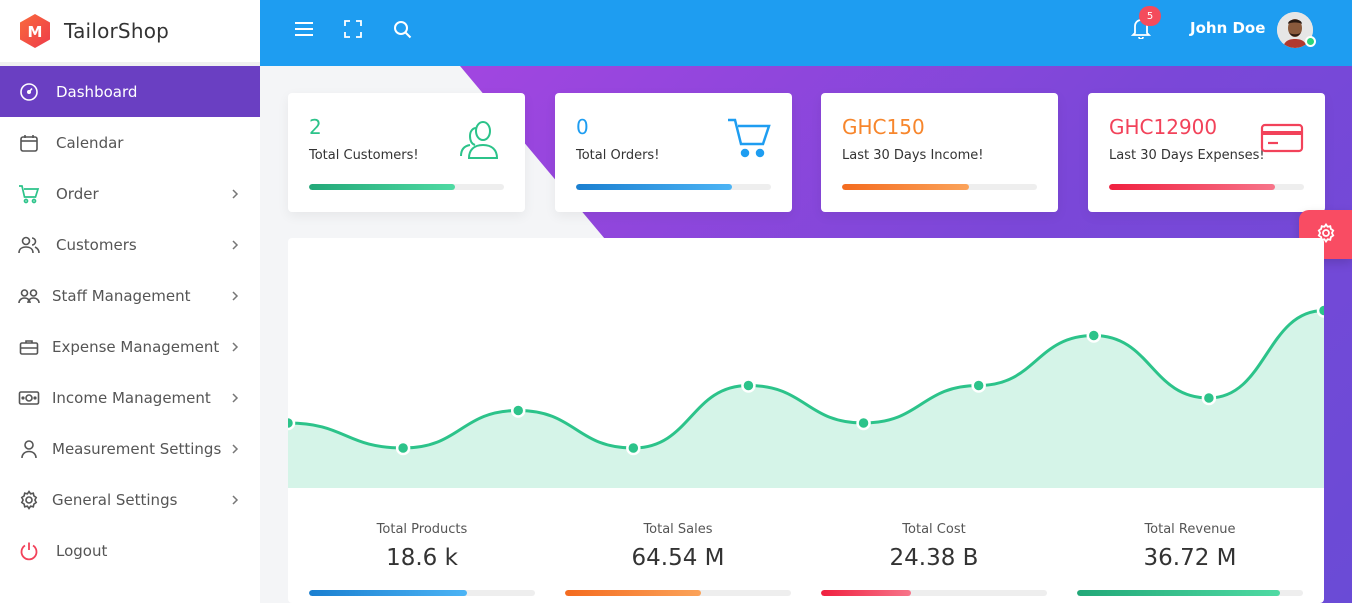  I want to click on fullscreen-icon, so click(353, 29).